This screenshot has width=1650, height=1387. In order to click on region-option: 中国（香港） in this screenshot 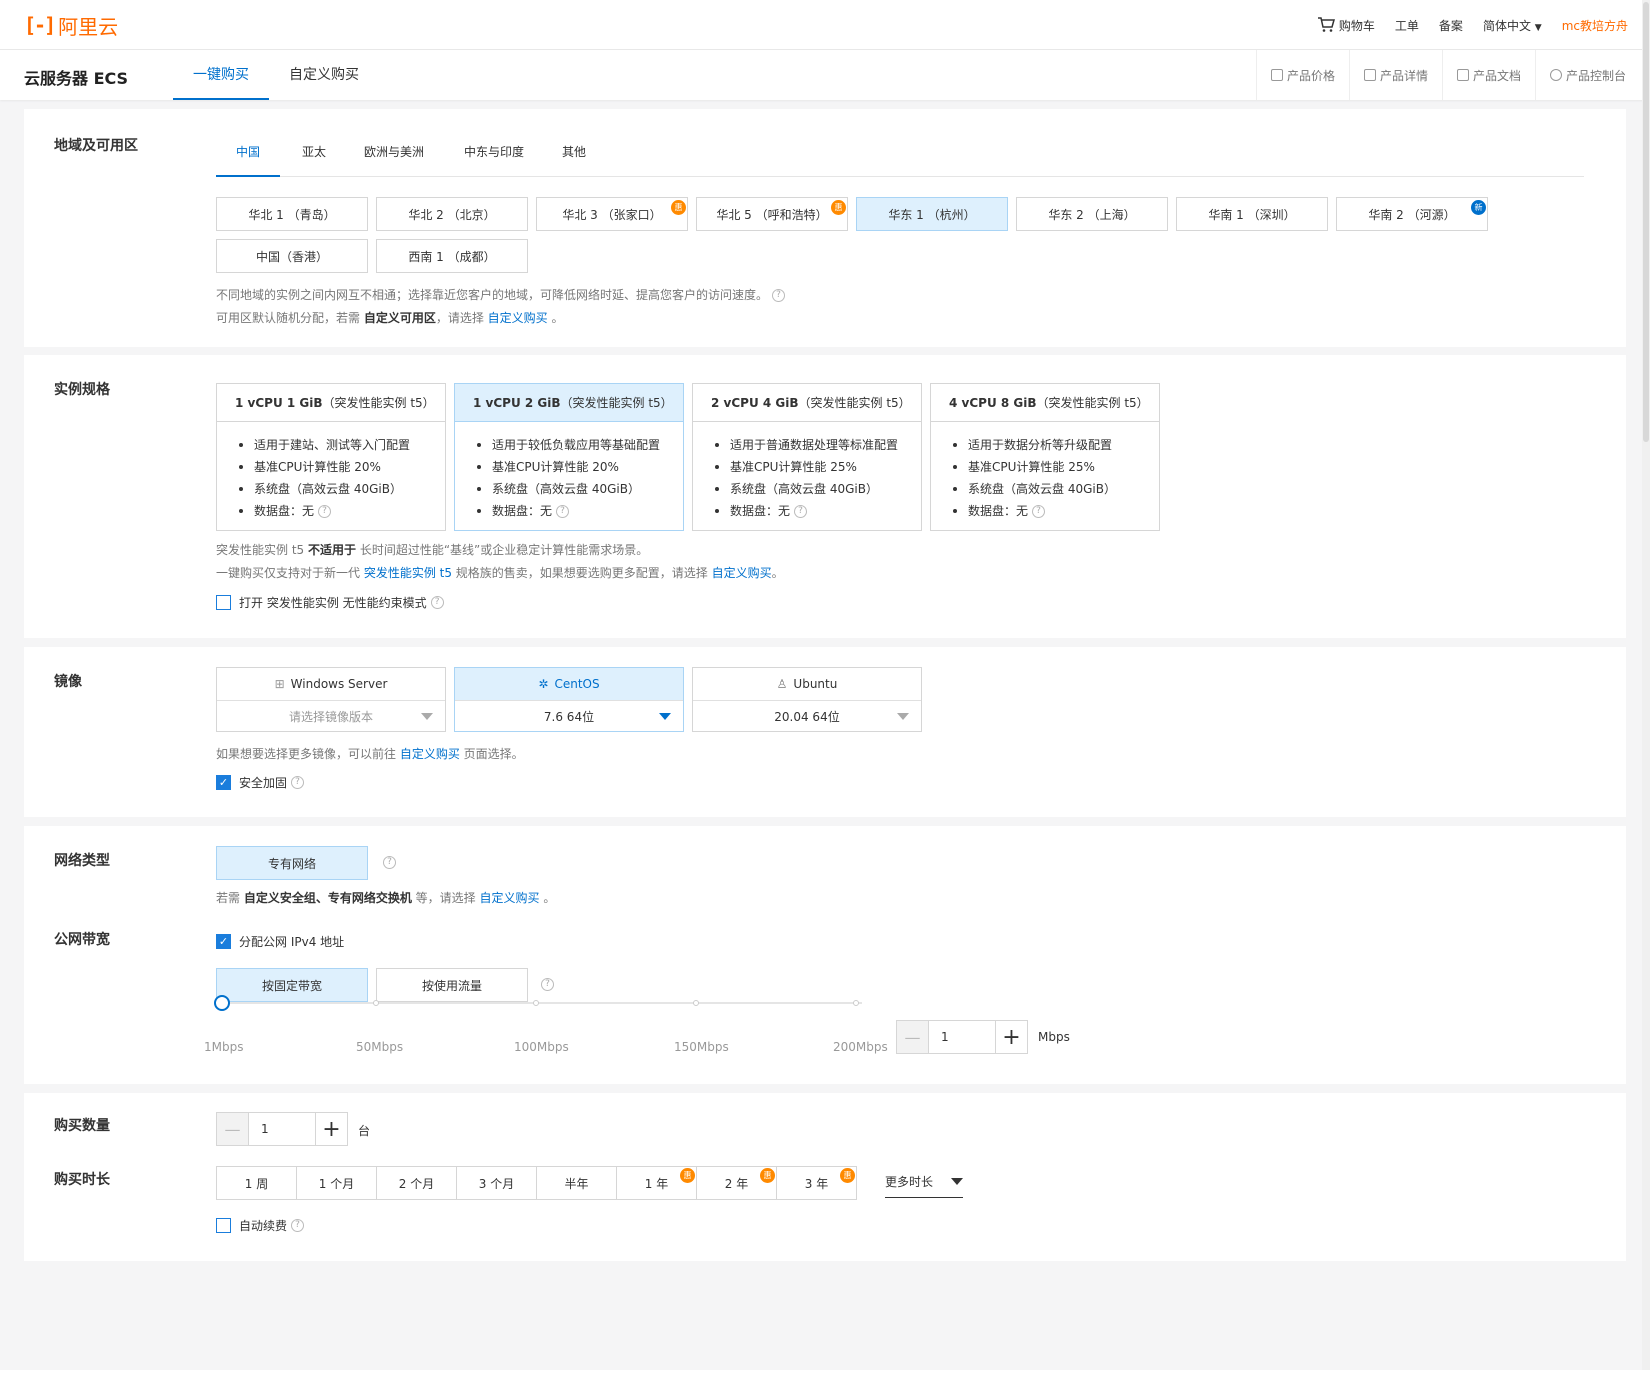, I will do `click(292, 256)`.